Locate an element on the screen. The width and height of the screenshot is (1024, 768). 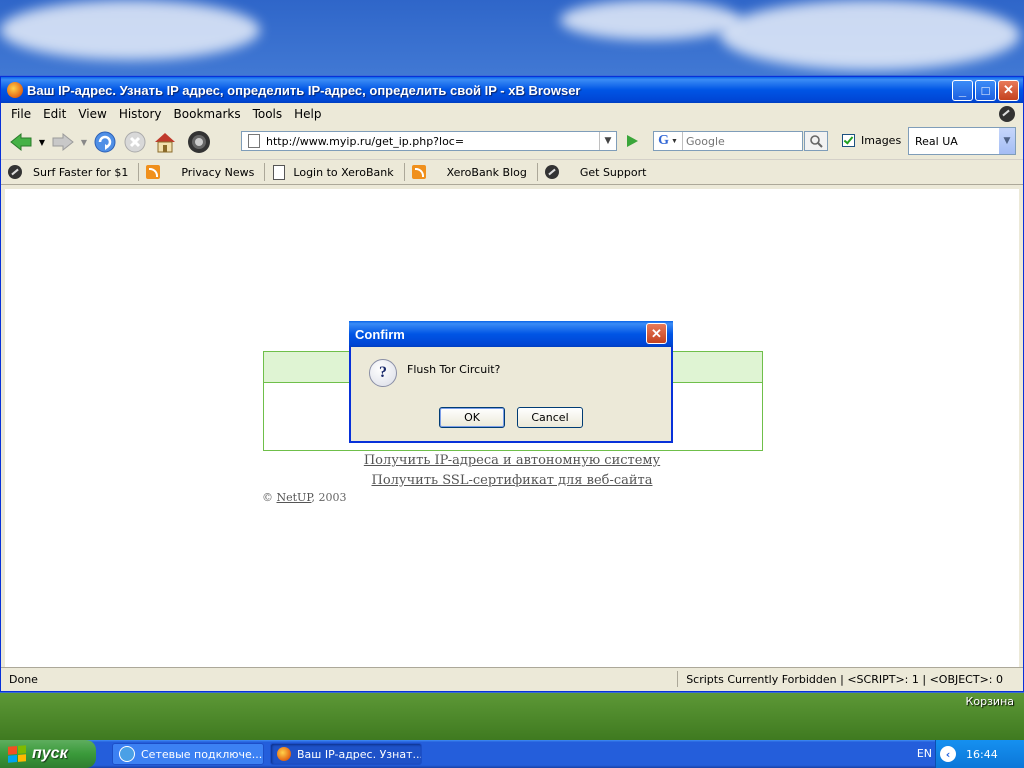
images-label: Images is located at coordinates (881, 140).